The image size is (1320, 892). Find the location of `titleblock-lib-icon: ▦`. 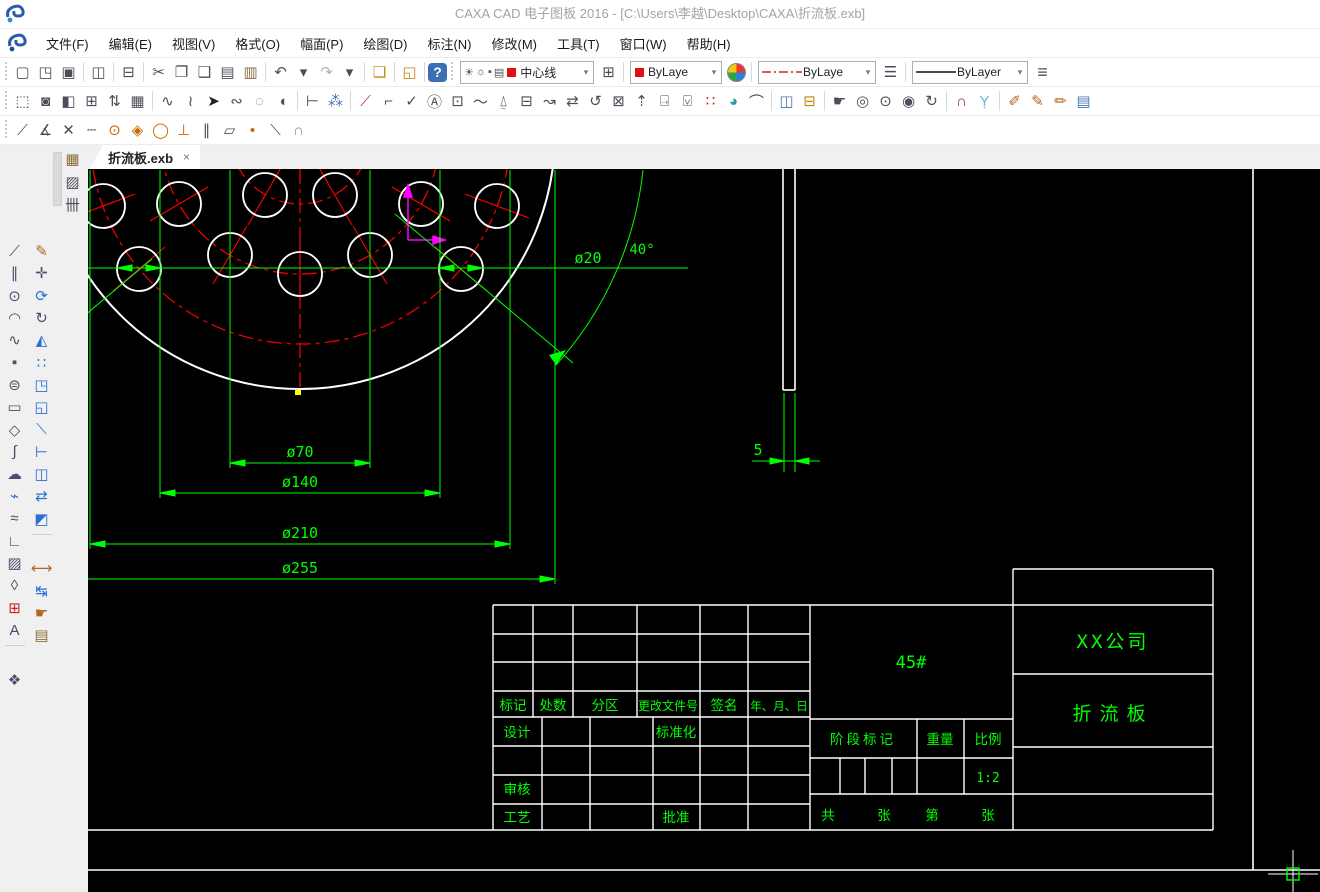

titleblock-lib-icon: ▦ is located at coordinates (72, 158).